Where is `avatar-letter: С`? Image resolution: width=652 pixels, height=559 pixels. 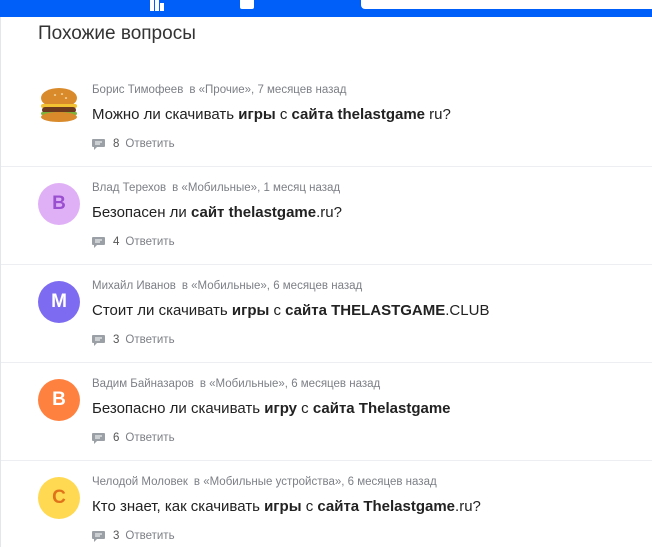
avatar-letter: С is located at coordinates (59, 497).